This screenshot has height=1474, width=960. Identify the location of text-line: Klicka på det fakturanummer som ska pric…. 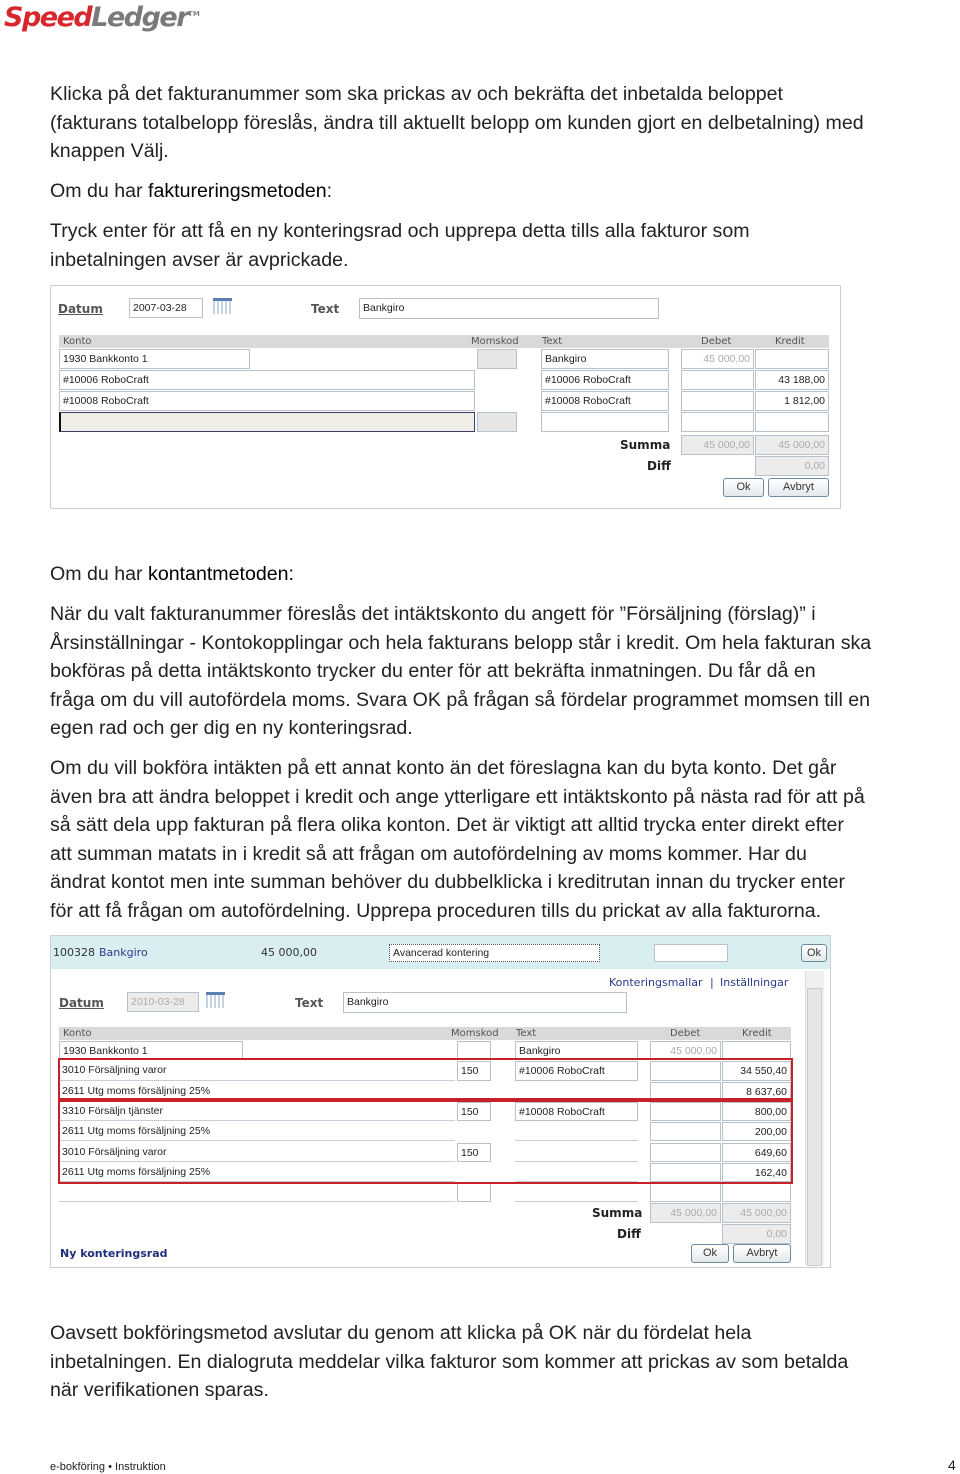
(416, 94).